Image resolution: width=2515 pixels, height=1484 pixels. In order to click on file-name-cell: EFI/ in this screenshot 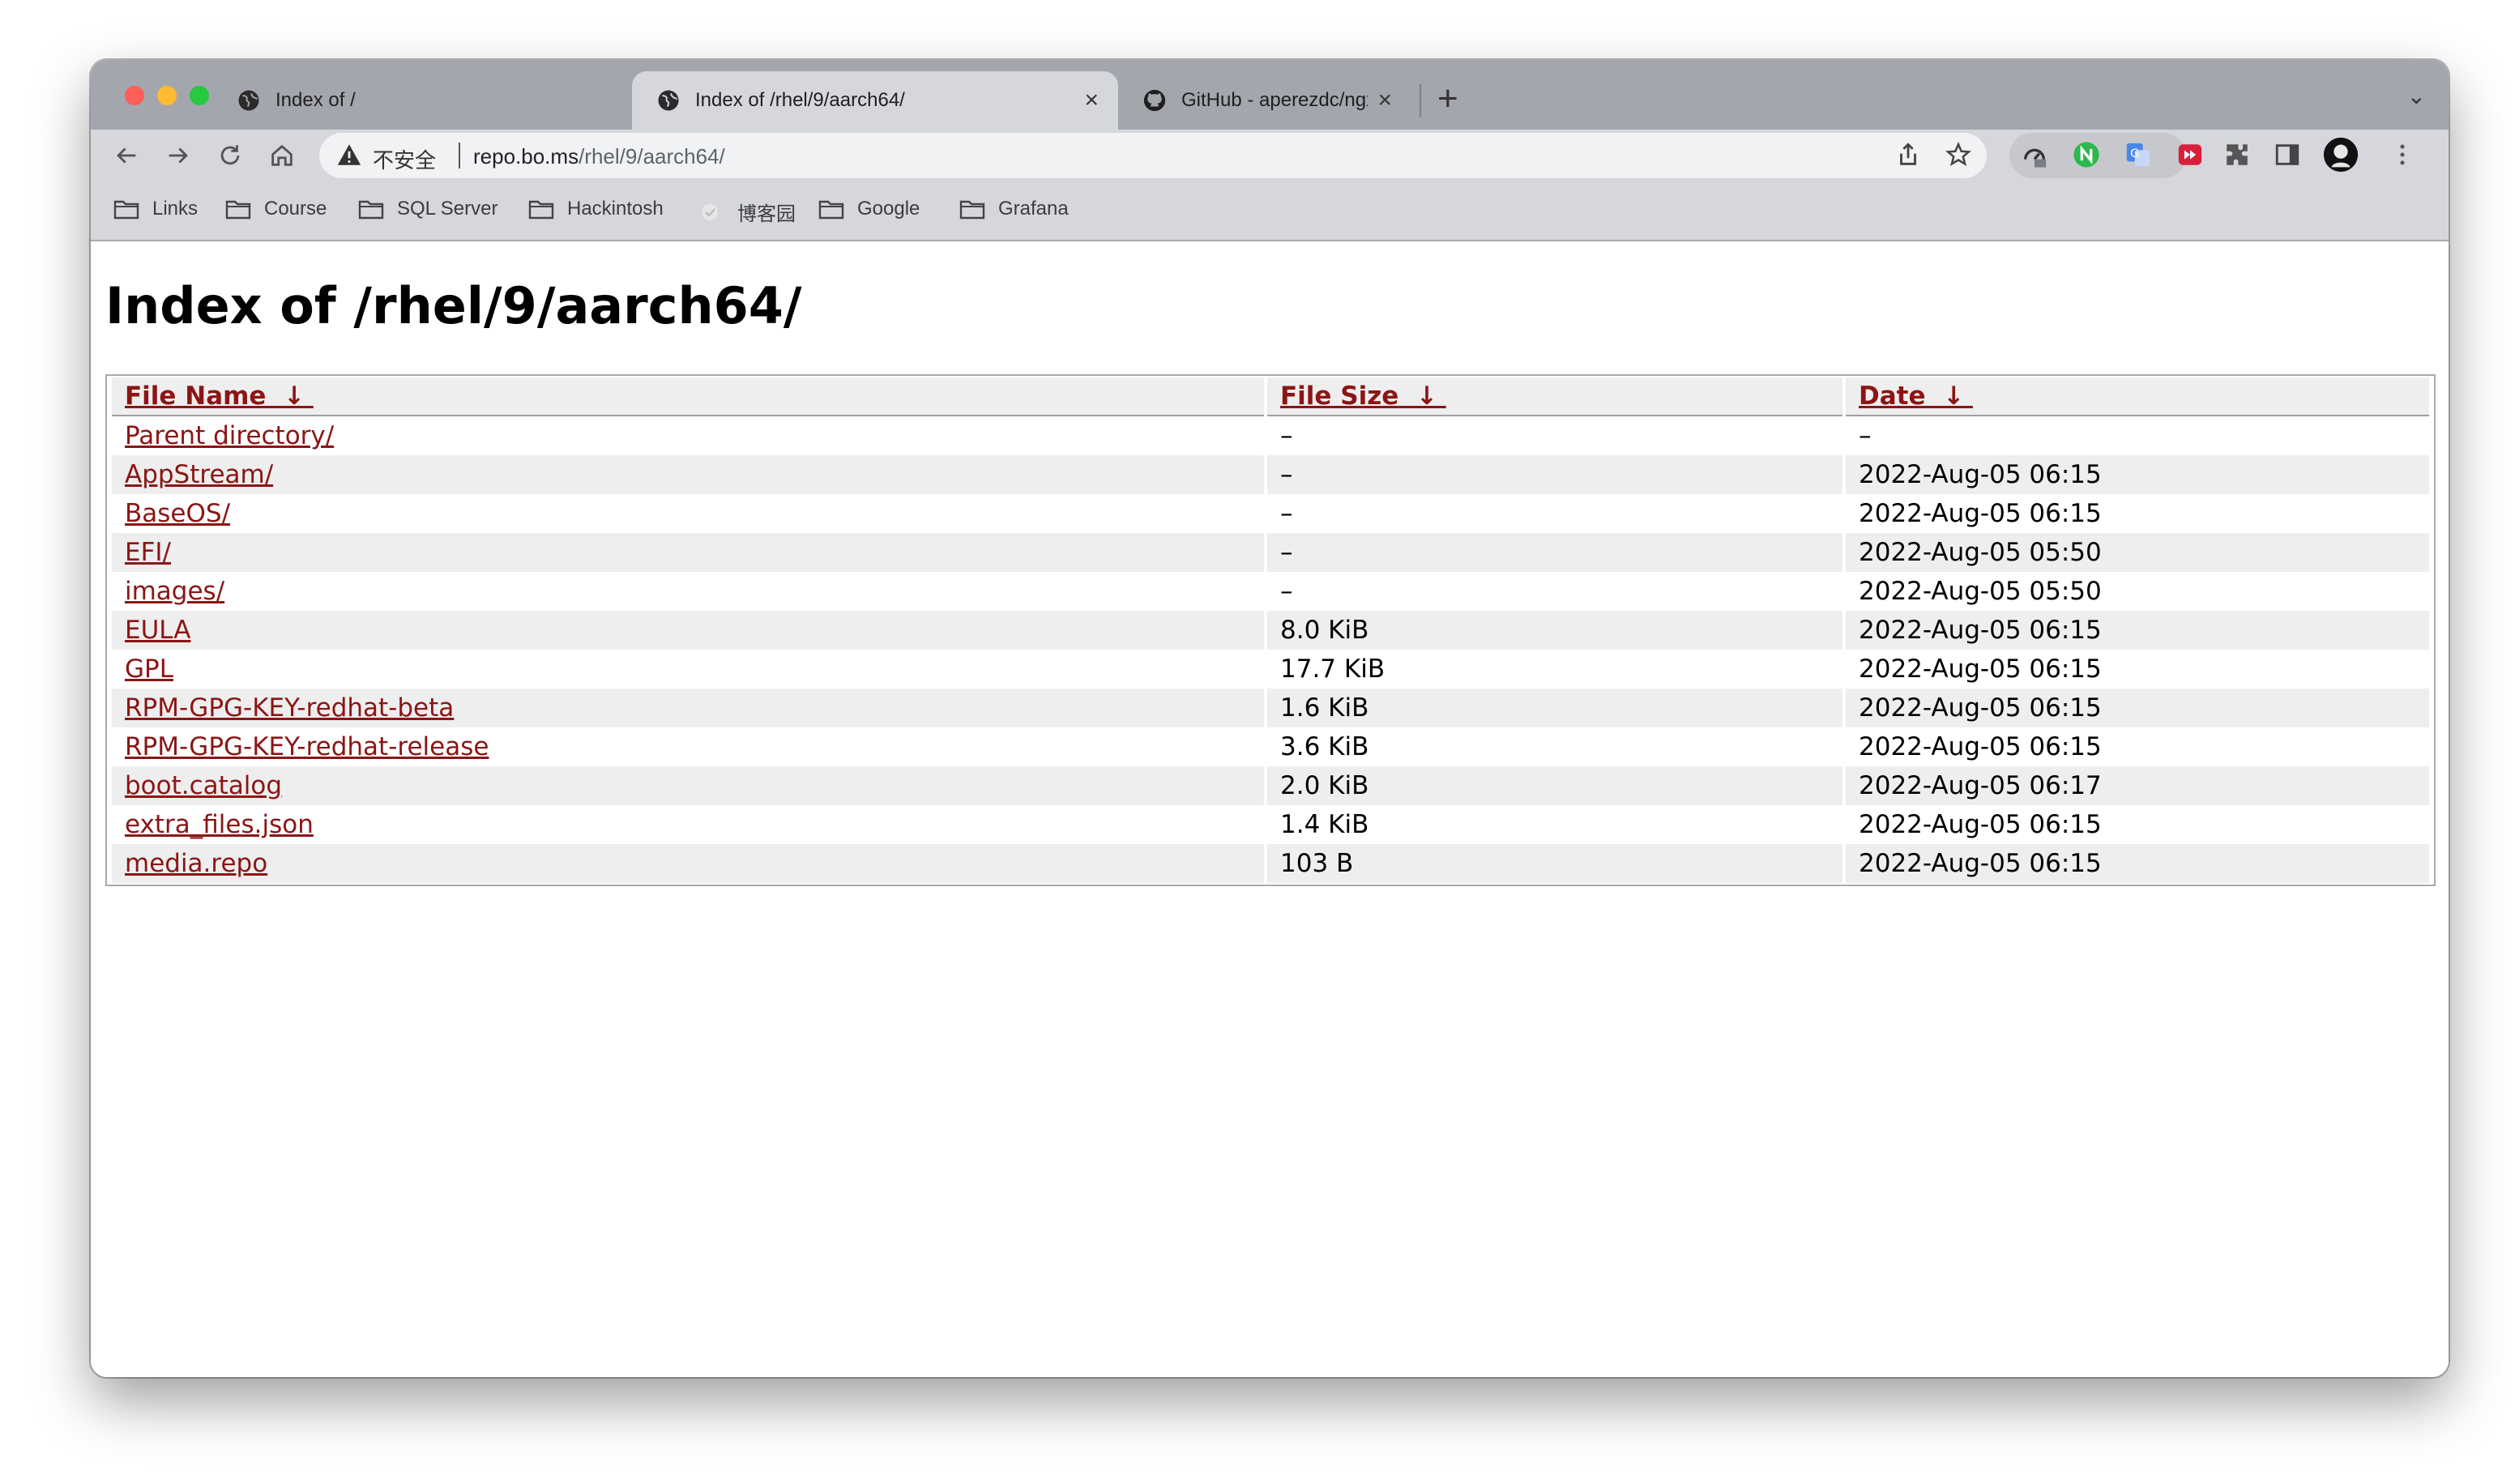, I will do `click(688, 552)`.